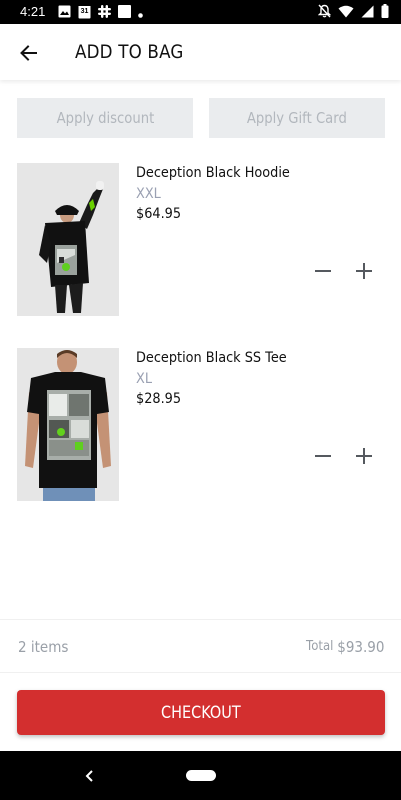  Describe the element at coordinates (360, 647) in the screenshot. I see `total-value: $93.90` at that location.